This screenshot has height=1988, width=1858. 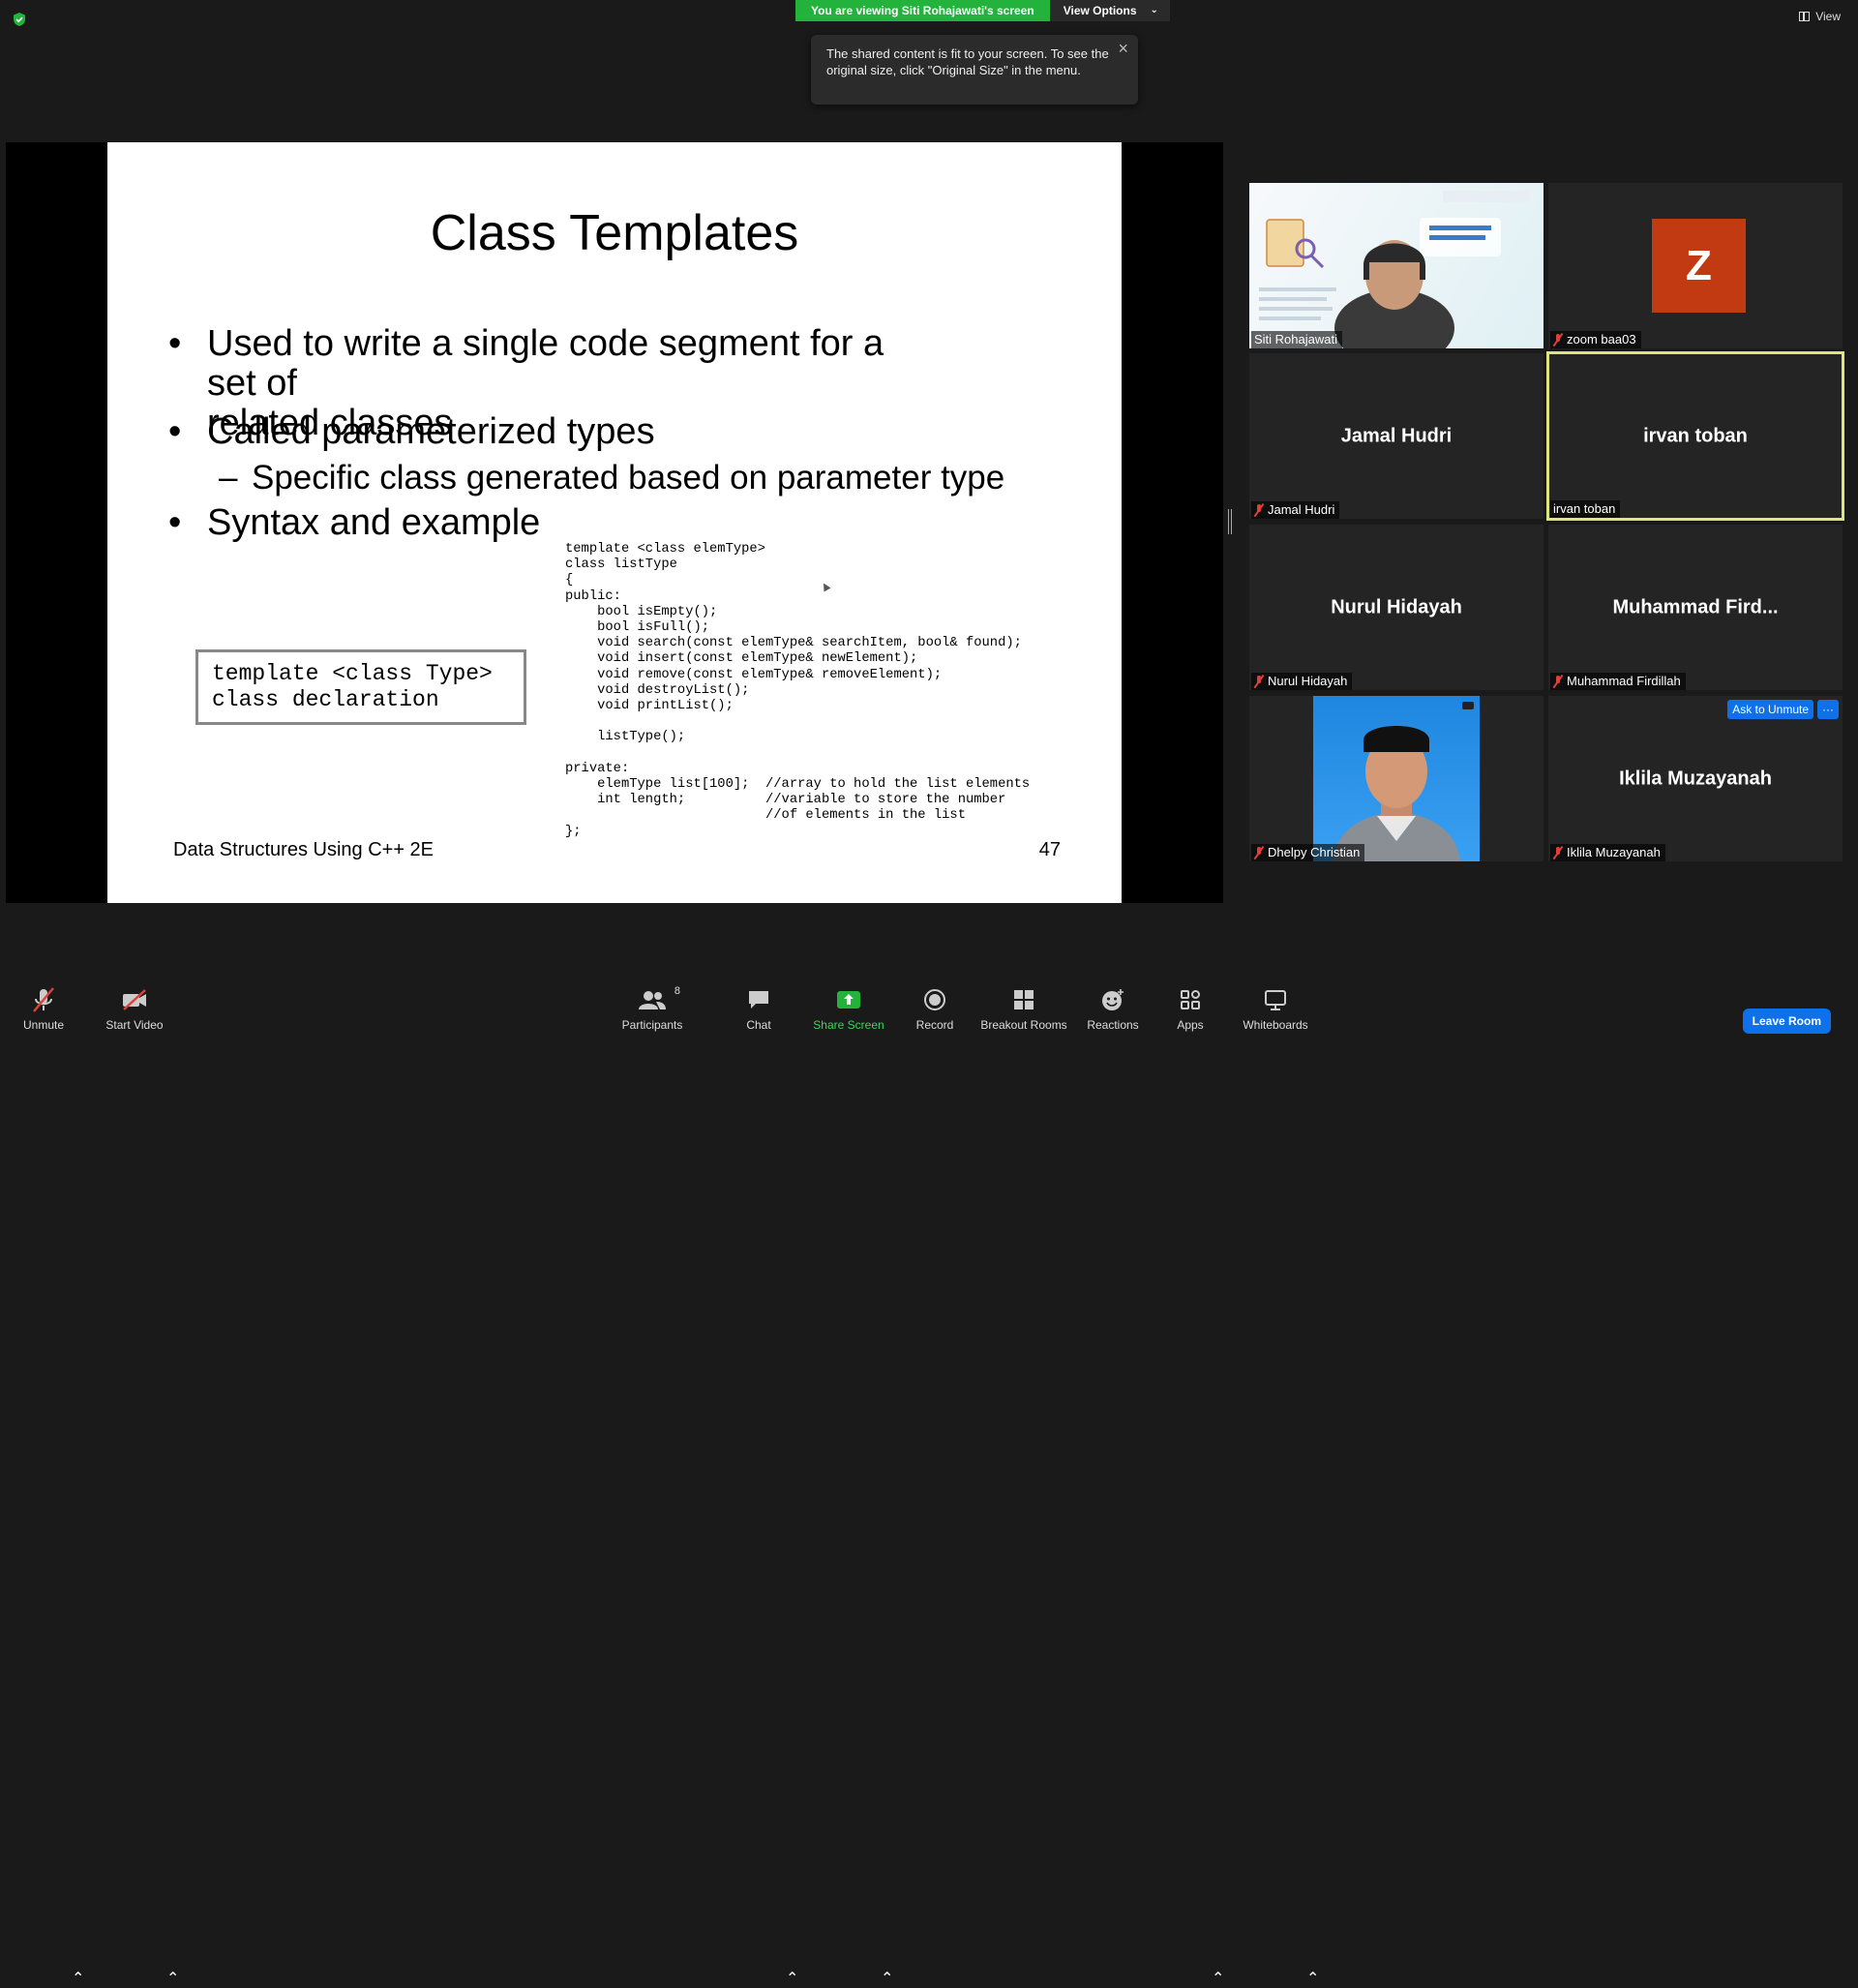 I want to click on apps-button: Apps, so click(x=1190, y=1012).